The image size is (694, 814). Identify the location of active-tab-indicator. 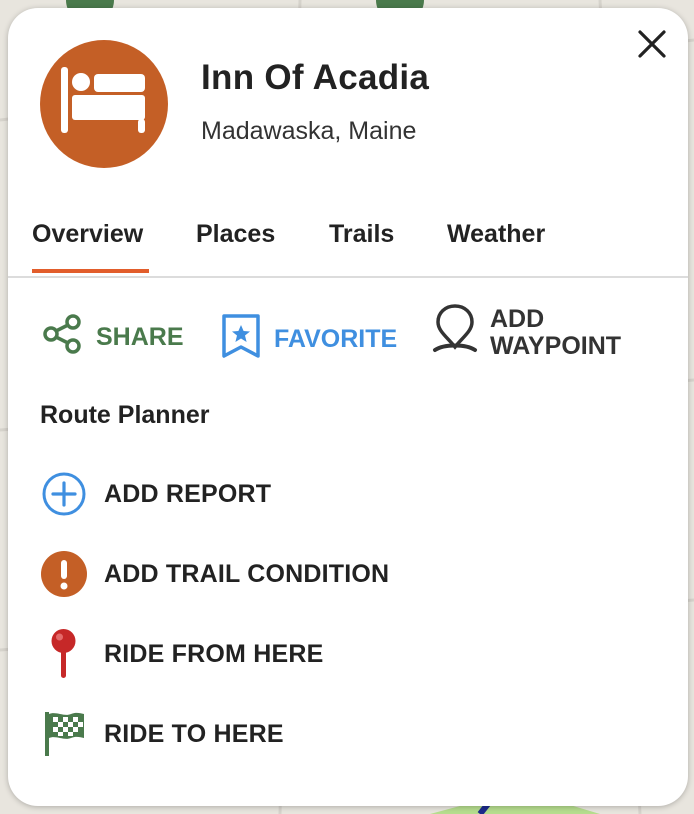
(90, 271).